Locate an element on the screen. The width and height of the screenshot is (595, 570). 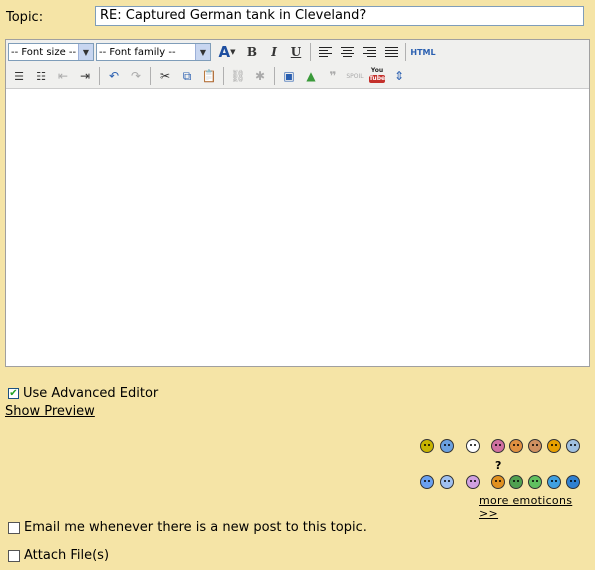
cut-button: ✂ is located at coordinates (165, 76).